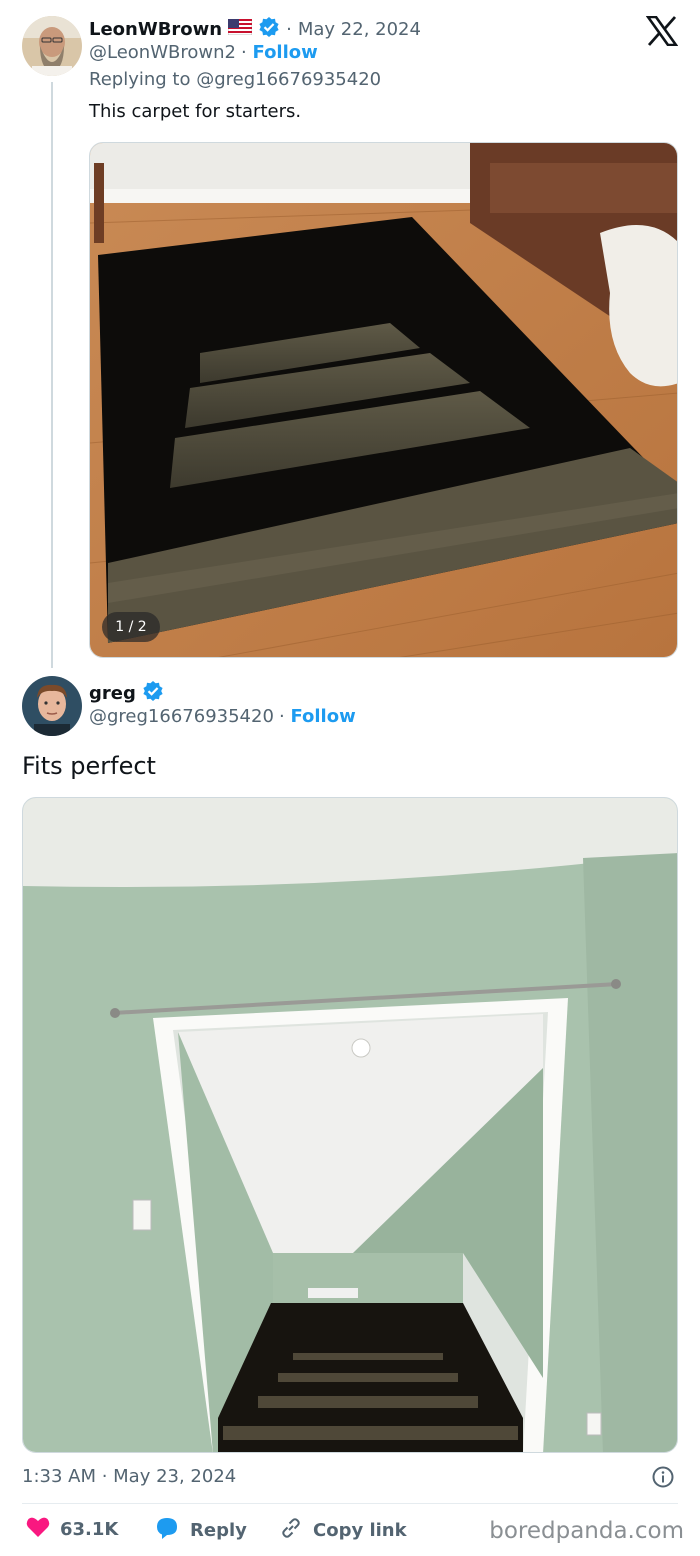  I want to click on thread-line, so click(52, 375).